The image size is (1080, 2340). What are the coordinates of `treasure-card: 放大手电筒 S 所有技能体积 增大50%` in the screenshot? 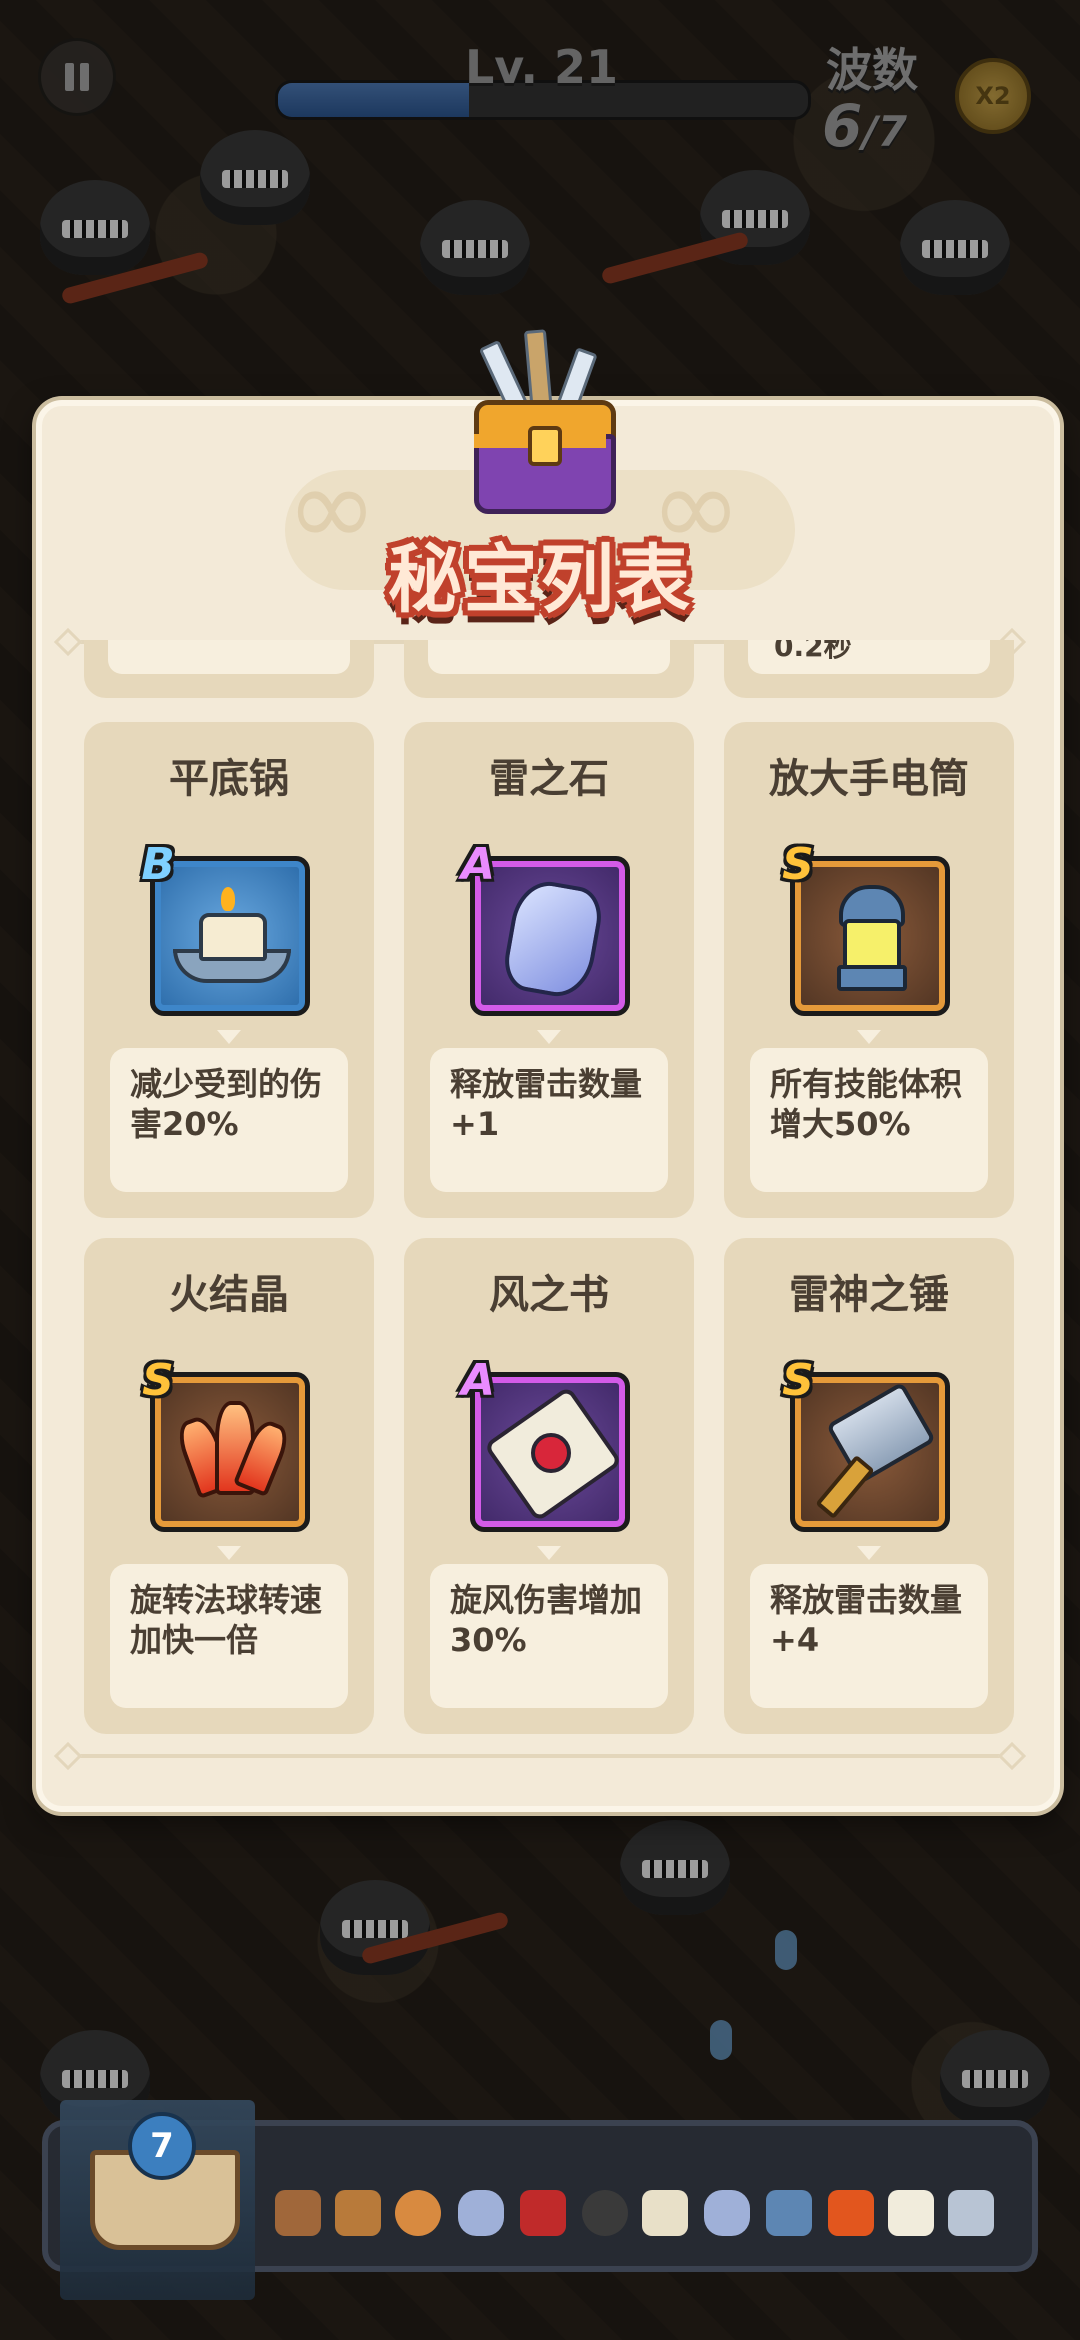 It's located at (869, 970).